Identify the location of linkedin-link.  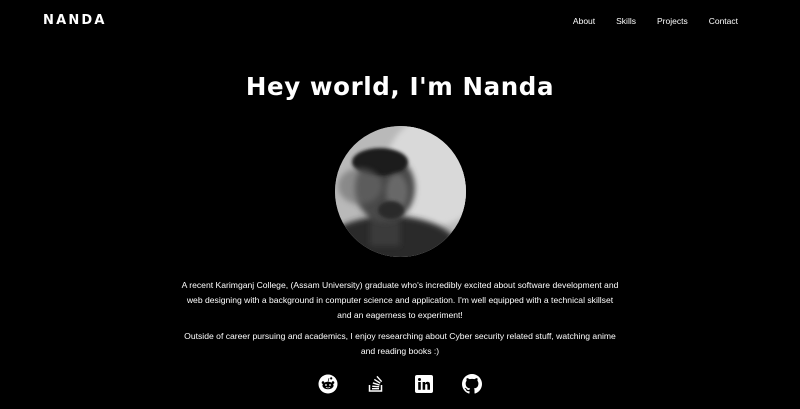
(424, 384).